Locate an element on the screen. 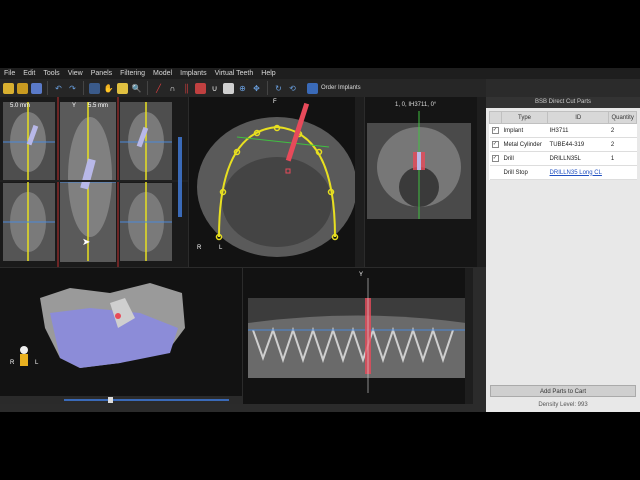 The image size is (640, 480). density-level-text: Density Level: 993 is located at coordinates (563, 405).